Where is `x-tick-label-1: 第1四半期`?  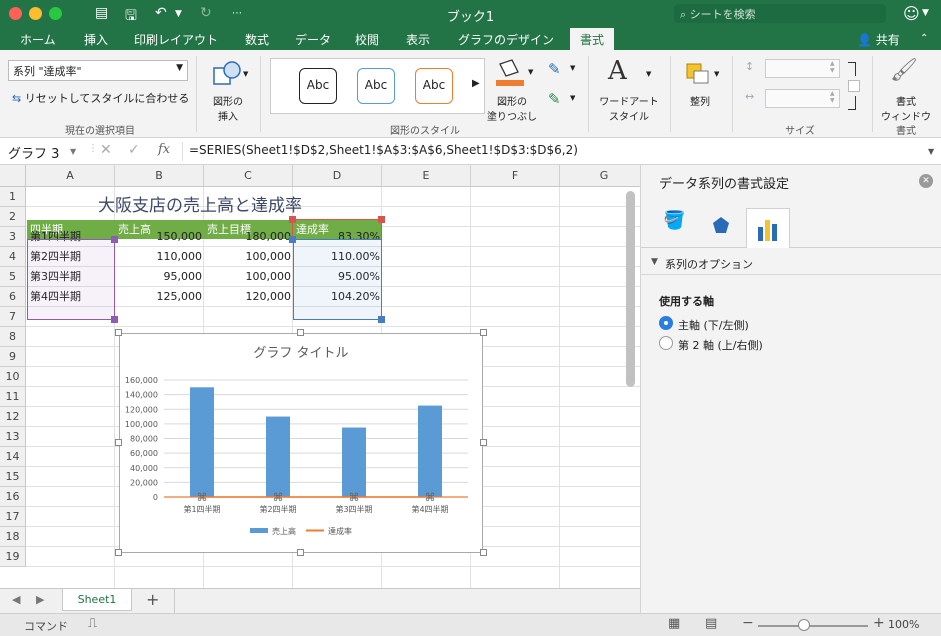
x-tick-label-1: 第1四半期 is located at coordinates (201, 509).